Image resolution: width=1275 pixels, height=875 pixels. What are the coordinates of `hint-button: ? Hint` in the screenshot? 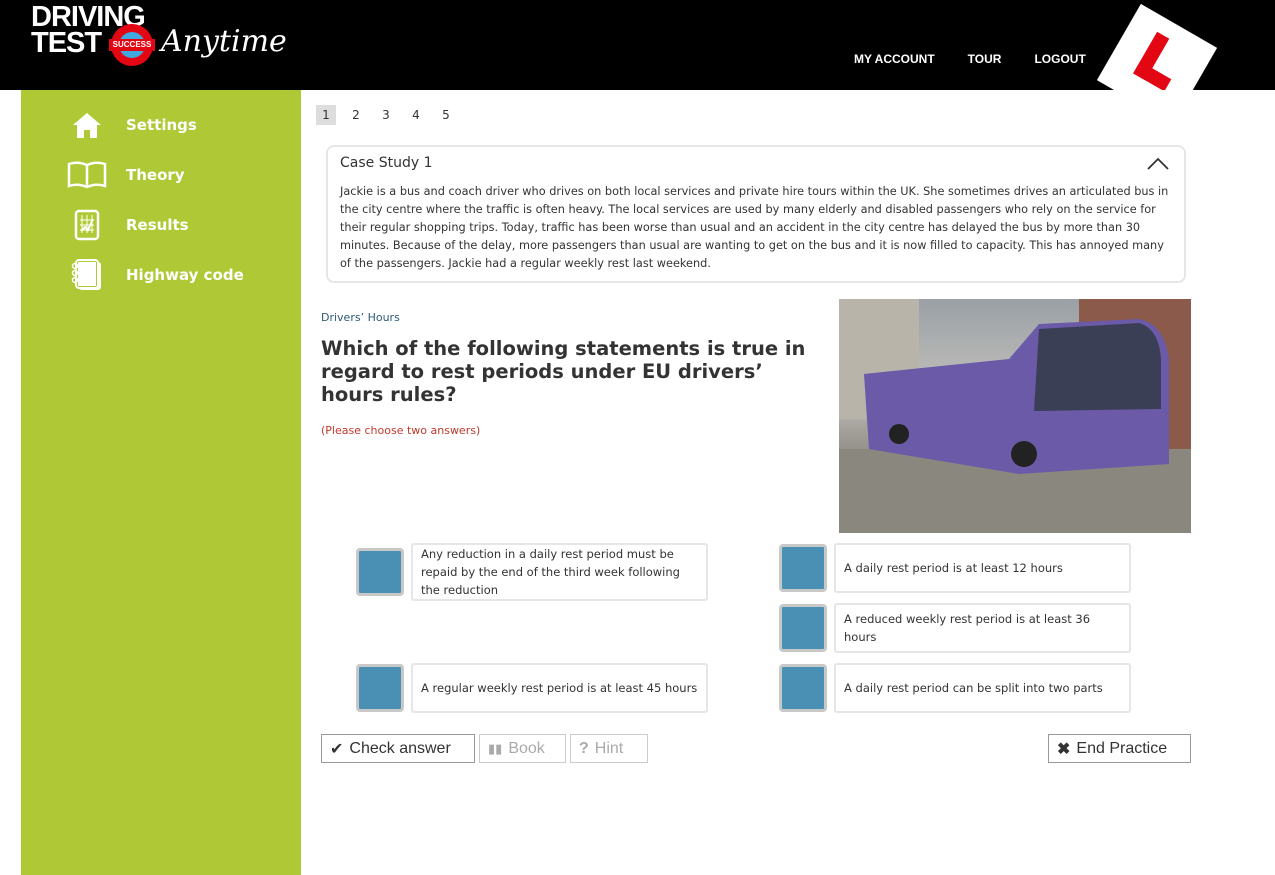 It's located at (609, 748).